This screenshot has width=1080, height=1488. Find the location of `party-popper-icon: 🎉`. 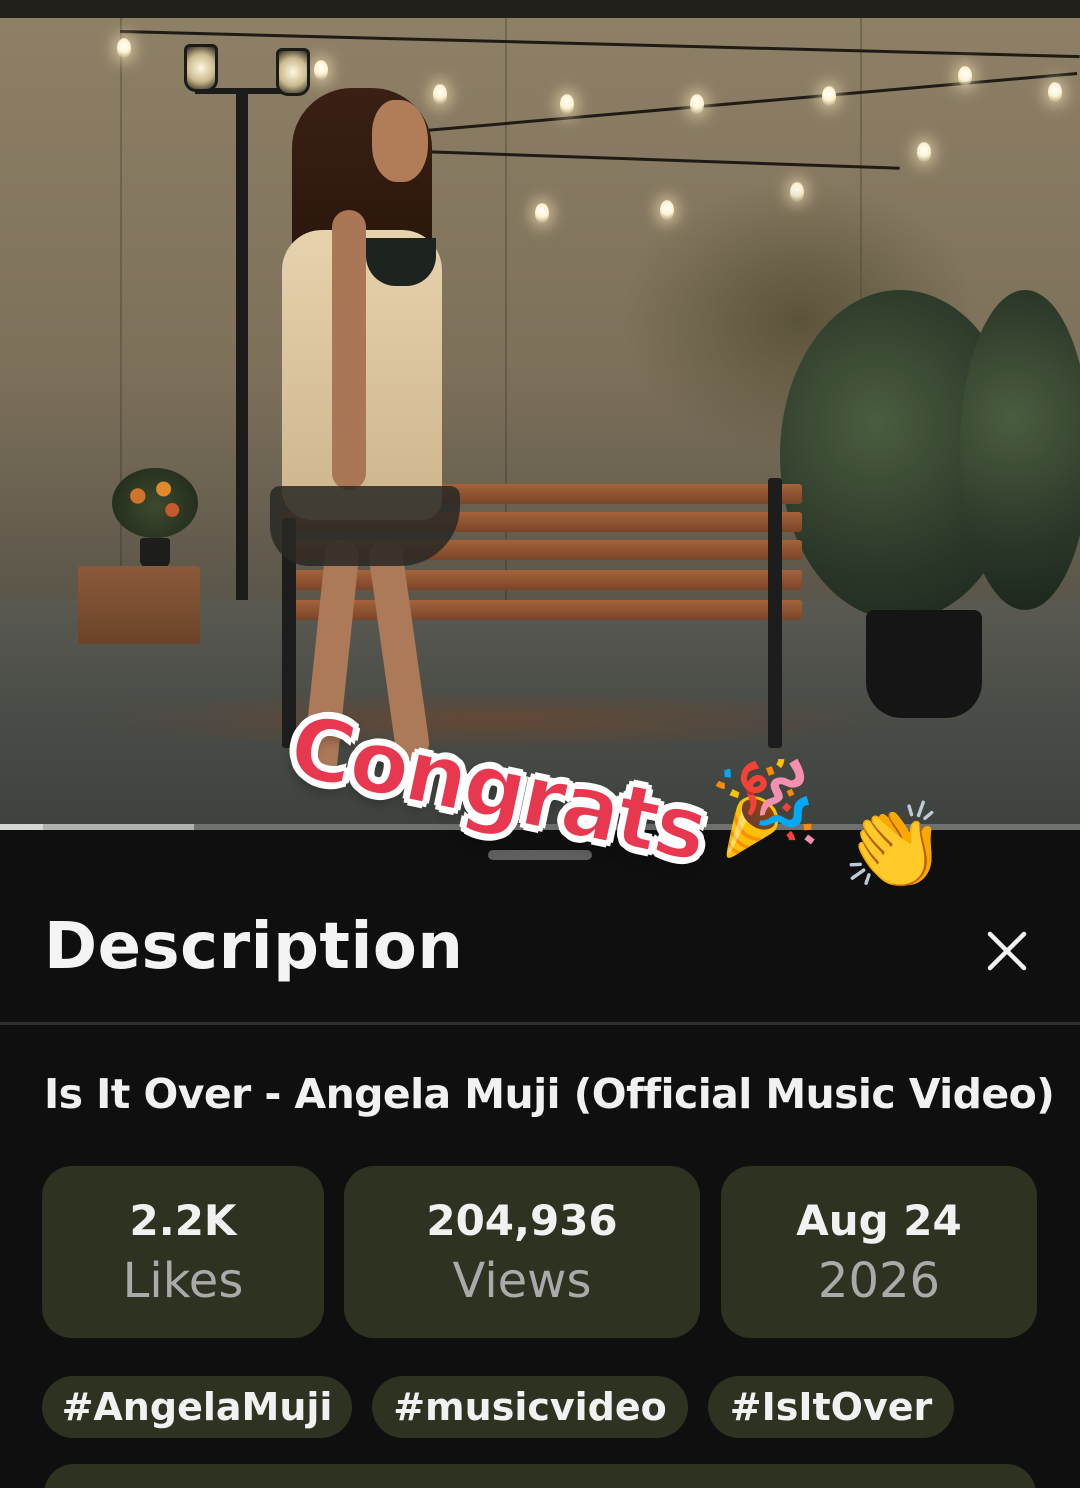

party-popper-icon: 🎉 is located at coordinates (764, 806).